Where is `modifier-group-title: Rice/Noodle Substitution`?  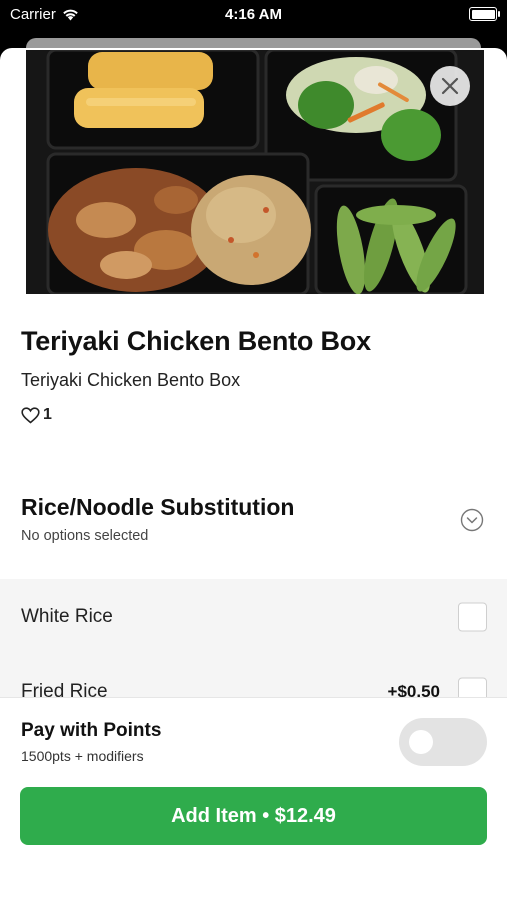 modifier-group-title: Rice/Noodle Substitution is located at coordinates (158, 507).